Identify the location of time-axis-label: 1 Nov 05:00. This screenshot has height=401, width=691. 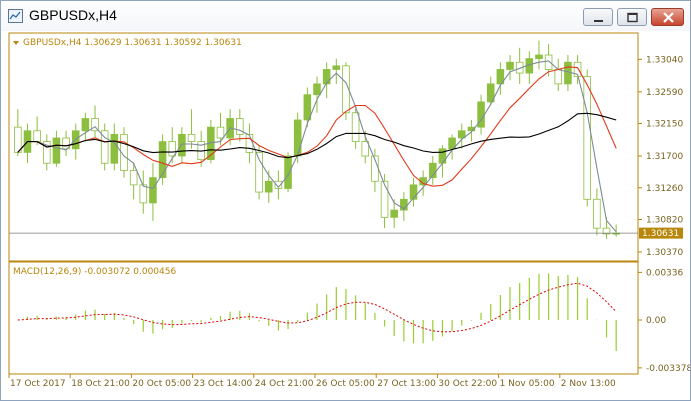
(527, 384).